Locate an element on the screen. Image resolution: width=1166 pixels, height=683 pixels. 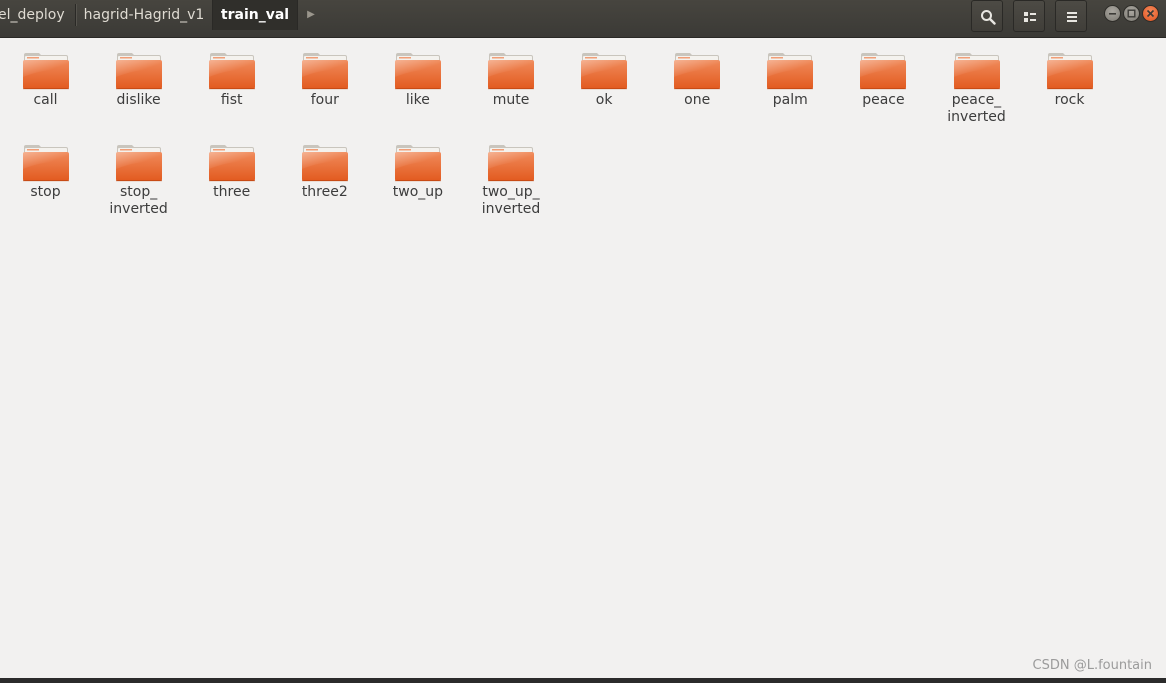
folder-item: rock is located at coordinates (1070, 80).